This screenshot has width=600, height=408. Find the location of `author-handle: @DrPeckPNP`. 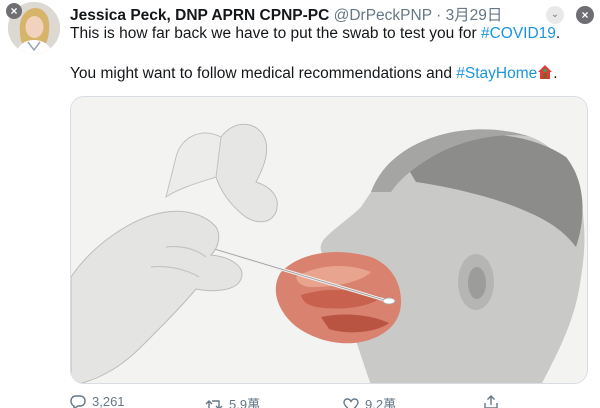

author-handle: @DrPeckPNP is located at coordinates (383, 15).